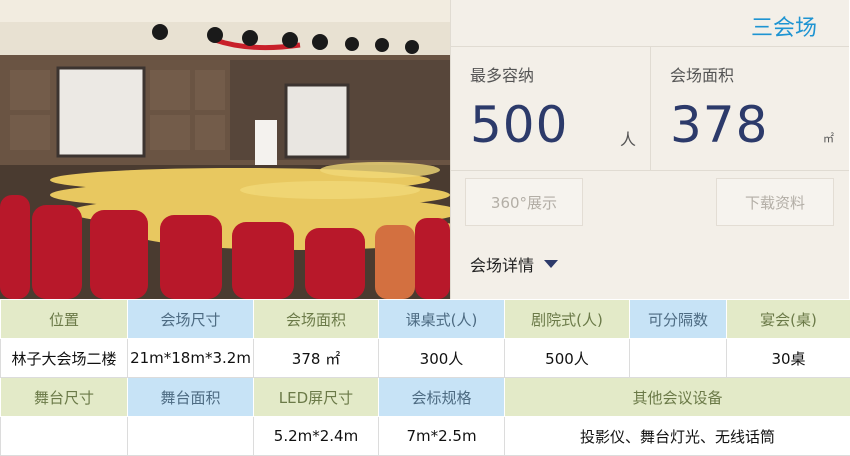 The width and height of the screenshot is (850, 456). What do you see at coordinates (64, 358) in the screenshot?
I see `cell-location: 林子大会场二楼` at bounding box center [64, 358].